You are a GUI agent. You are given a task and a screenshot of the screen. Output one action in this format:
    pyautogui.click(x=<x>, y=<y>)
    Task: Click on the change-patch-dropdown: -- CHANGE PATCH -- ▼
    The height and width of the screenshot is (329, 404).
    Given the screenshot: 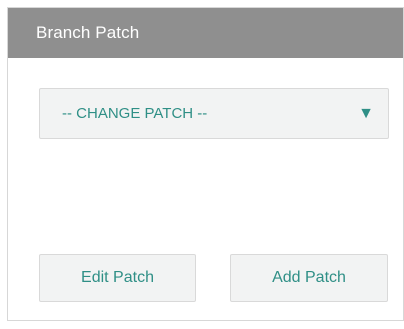 What is the action you would take?
    pyautogui.click(x=214, y=113)
    